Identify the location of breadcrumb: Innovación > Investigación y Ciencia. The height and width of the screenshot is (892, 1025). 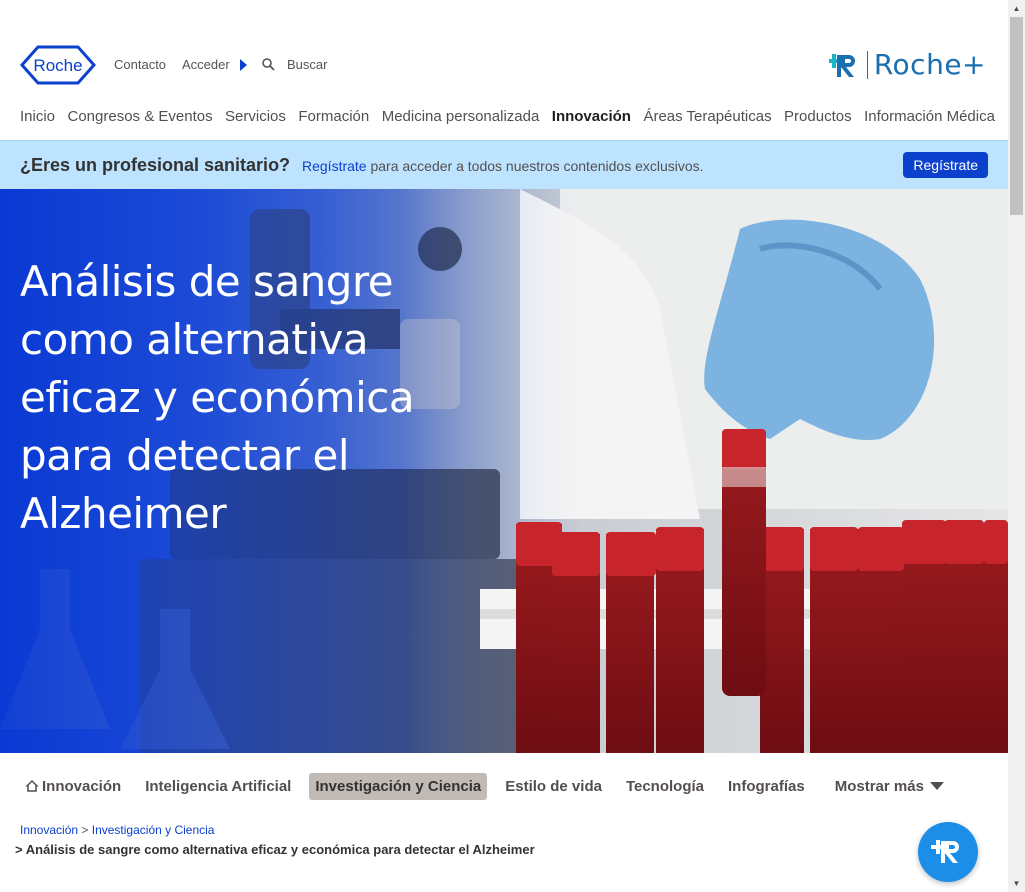
(117, 830).